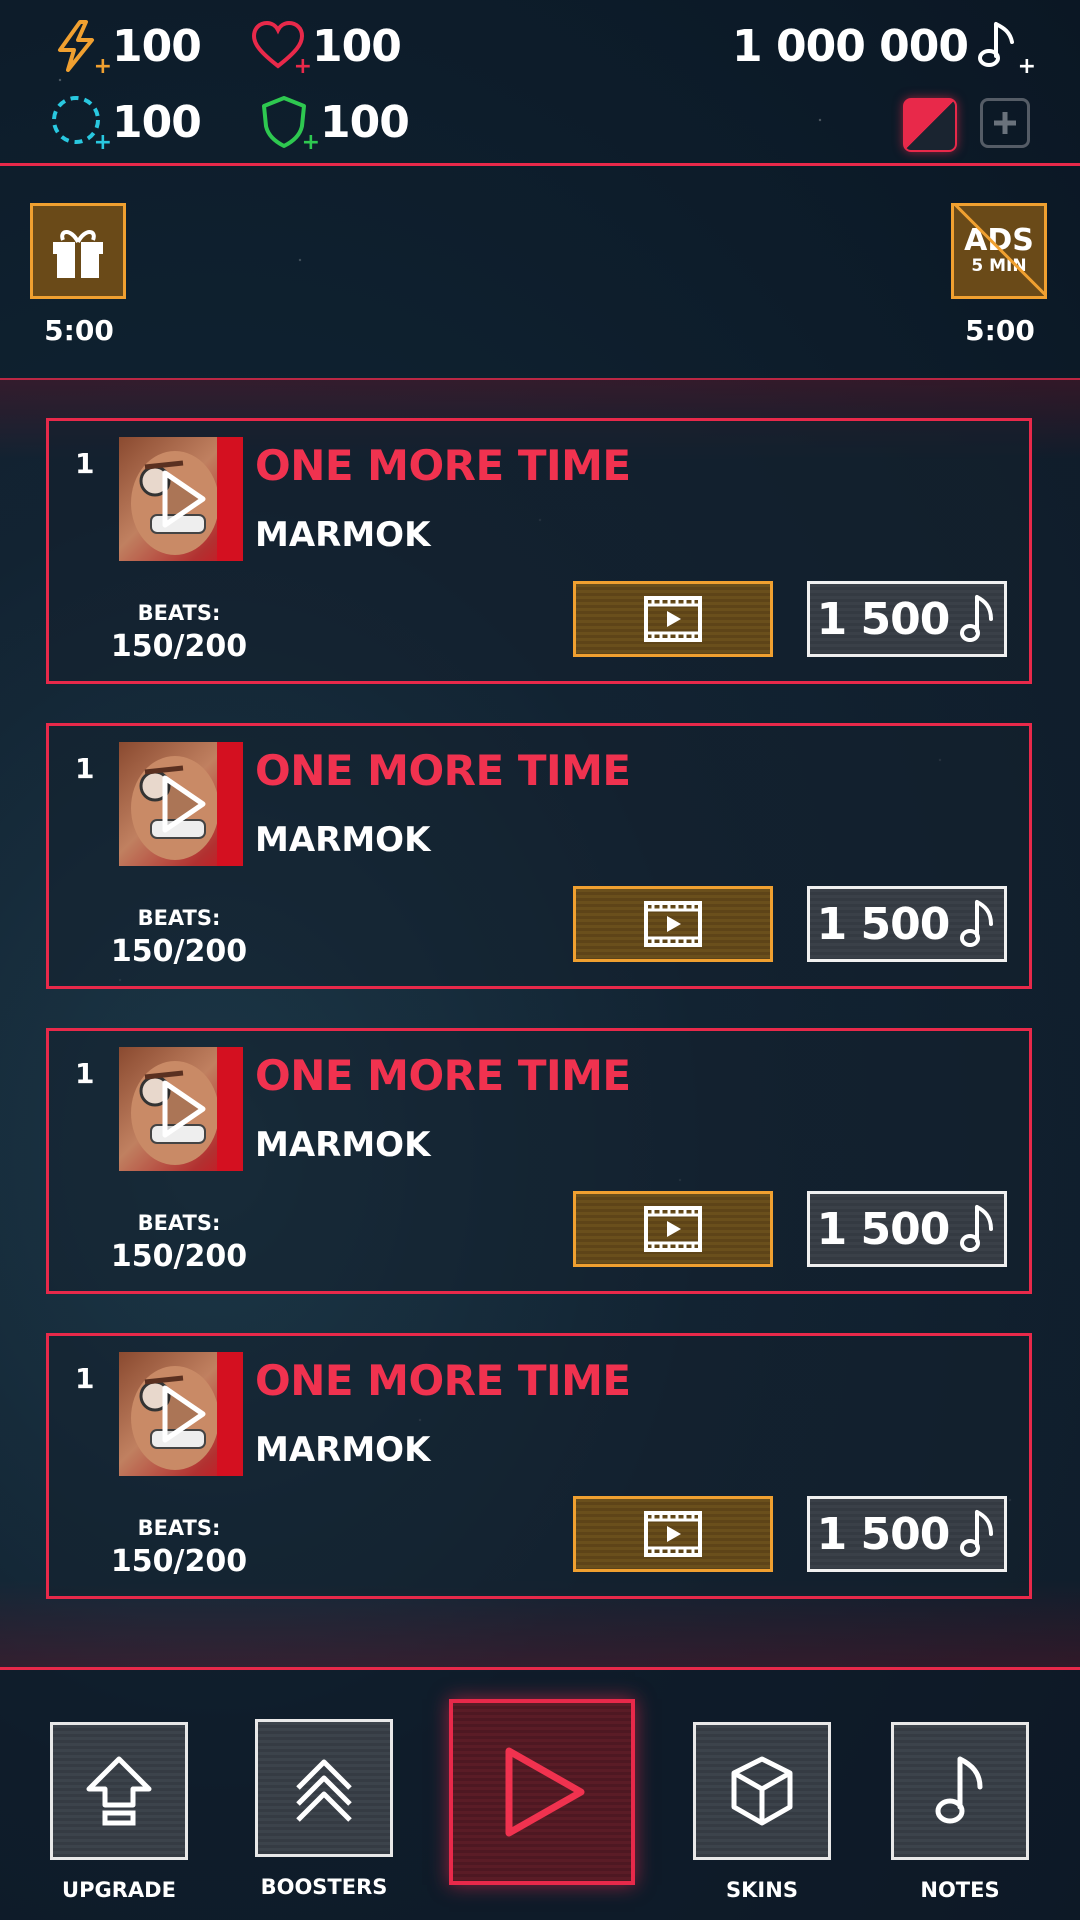 Image resolution: width=1080 pixels, height=1920 pixels. Describe the element at coordinates (157, 46) in the screenshot. I see `energy-value: 100` at that location.